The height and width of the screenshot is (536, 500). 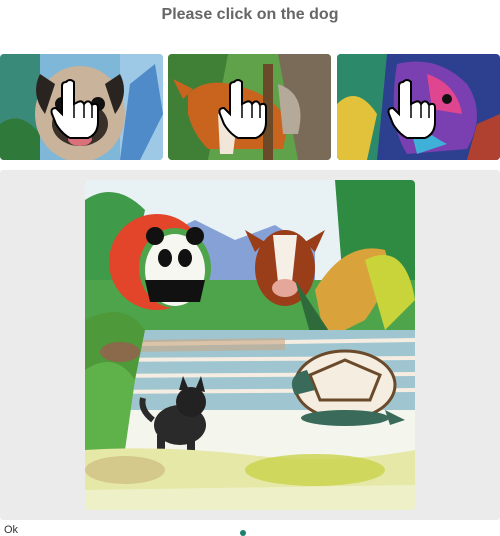 I want to click on prompt-text: Please click on the dog, so click(x=250, y=14).